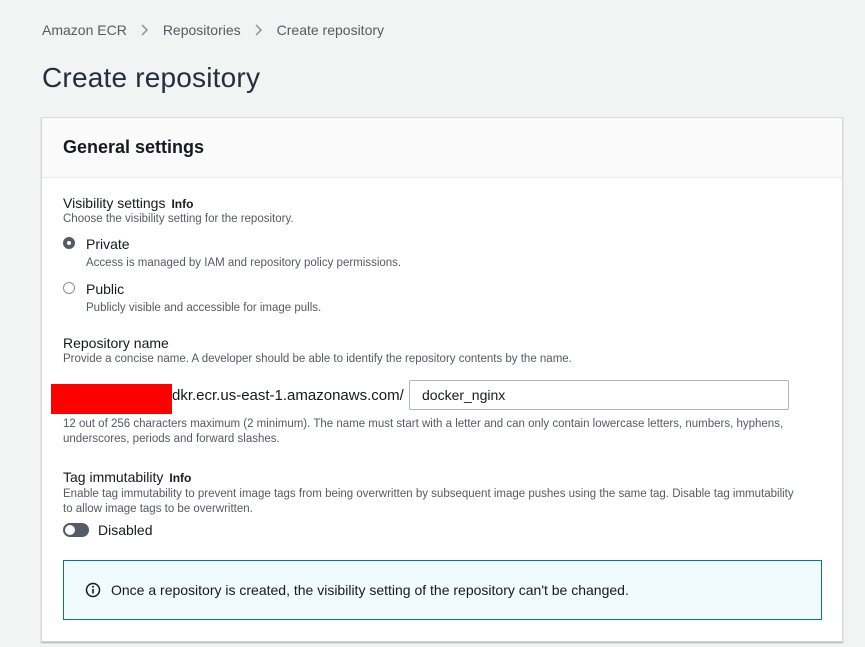  Describe the element at coordinates (113, 477) in the screenshot. I see `tag-immutability-label-text: Tag immutability` at that location.